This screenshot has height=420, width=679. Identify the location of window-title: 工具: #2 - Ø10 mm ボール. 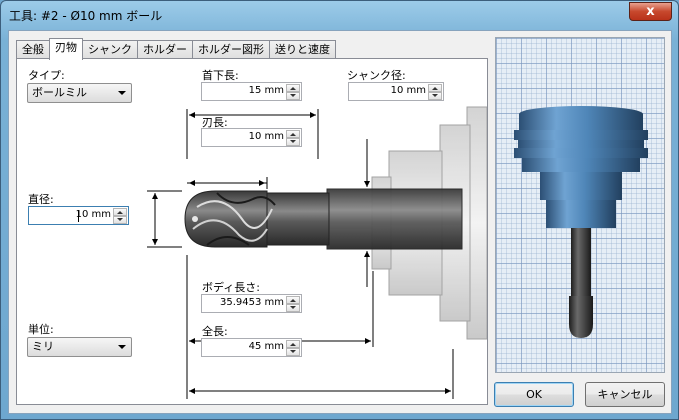
(86, 16).